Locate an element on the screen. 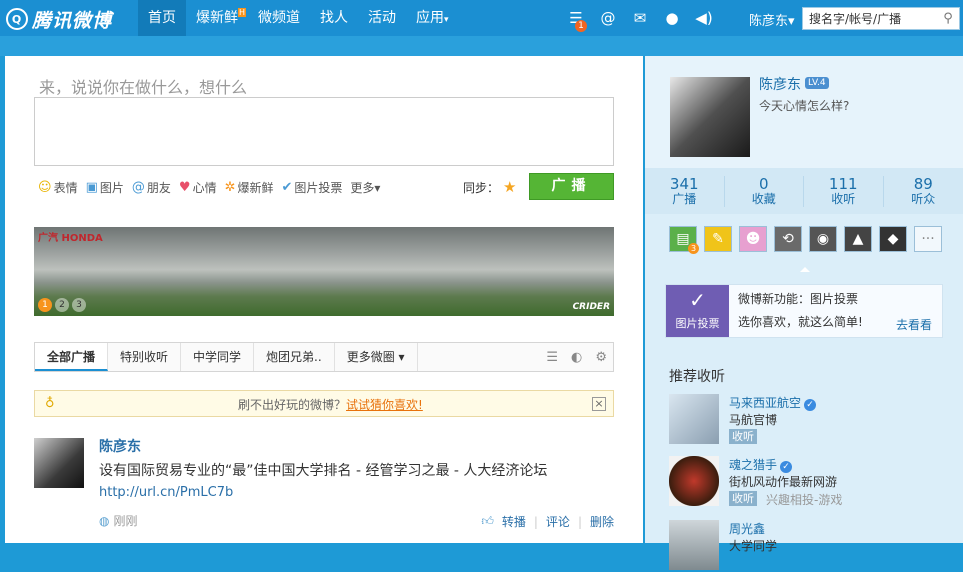 The width and height of the screenshot is (963, 572). post-button: 广播 is located at coordinates (571, 186).